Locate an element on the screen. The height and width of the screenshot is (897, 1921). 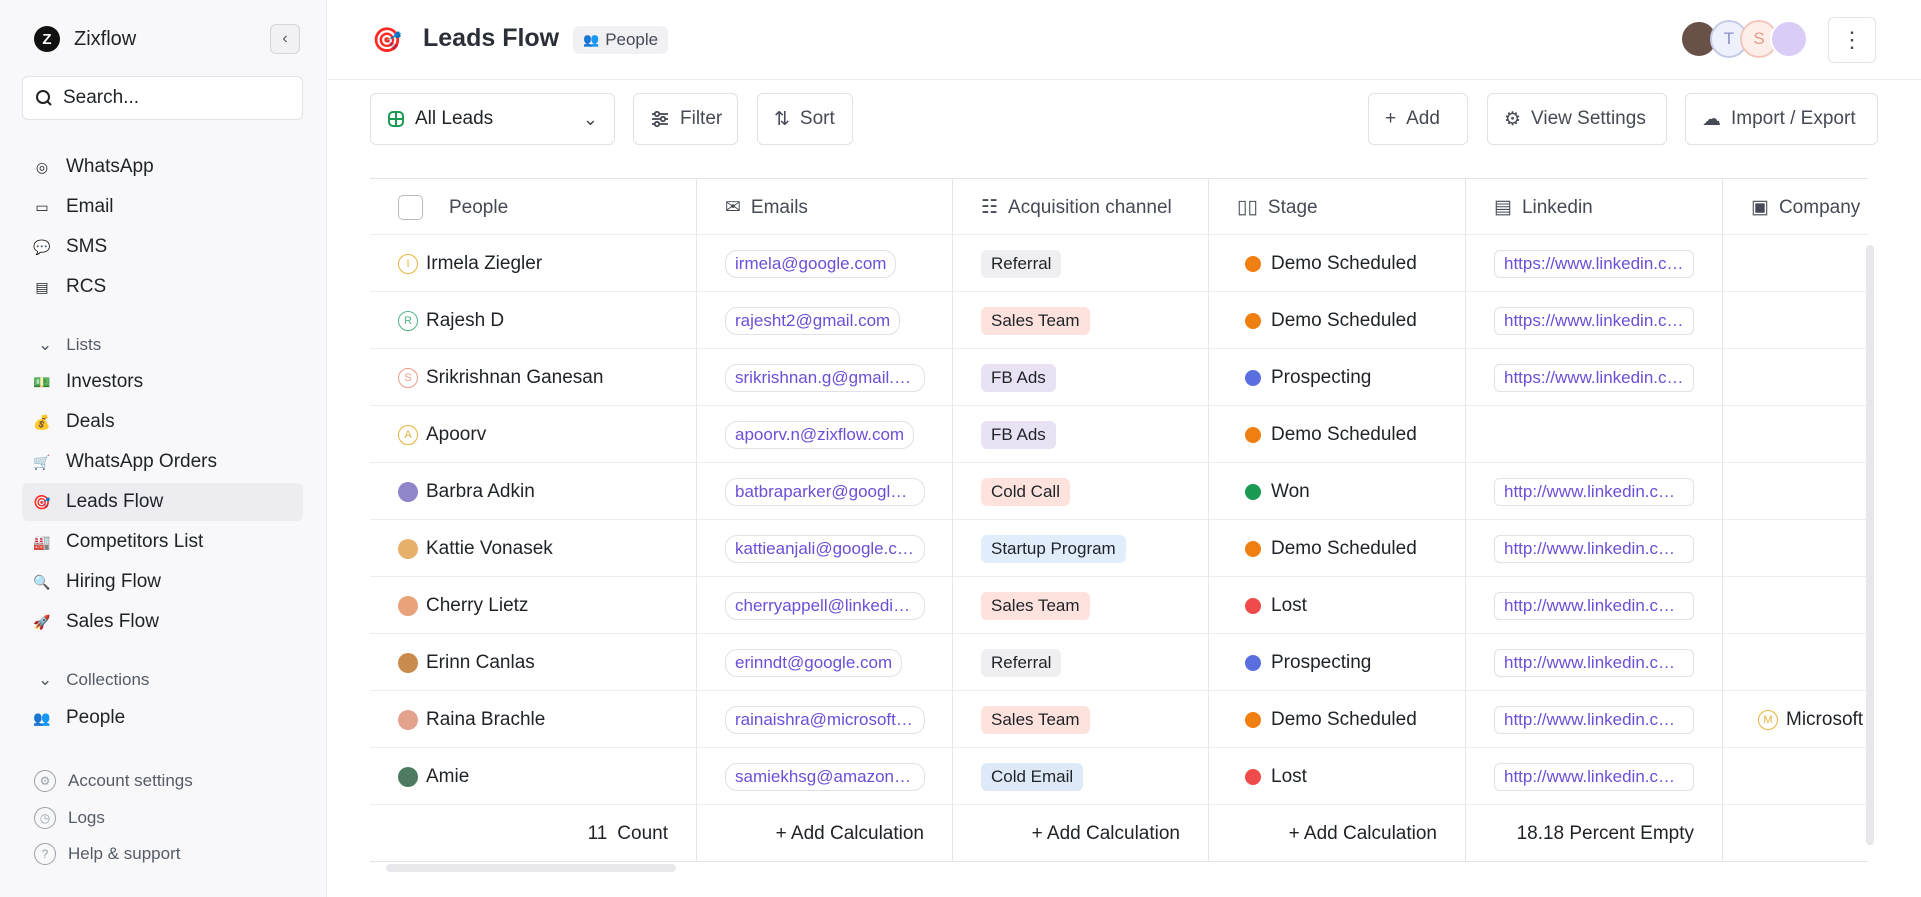
column-header-company: ▣ Company is located at coordinates (1795, 207).